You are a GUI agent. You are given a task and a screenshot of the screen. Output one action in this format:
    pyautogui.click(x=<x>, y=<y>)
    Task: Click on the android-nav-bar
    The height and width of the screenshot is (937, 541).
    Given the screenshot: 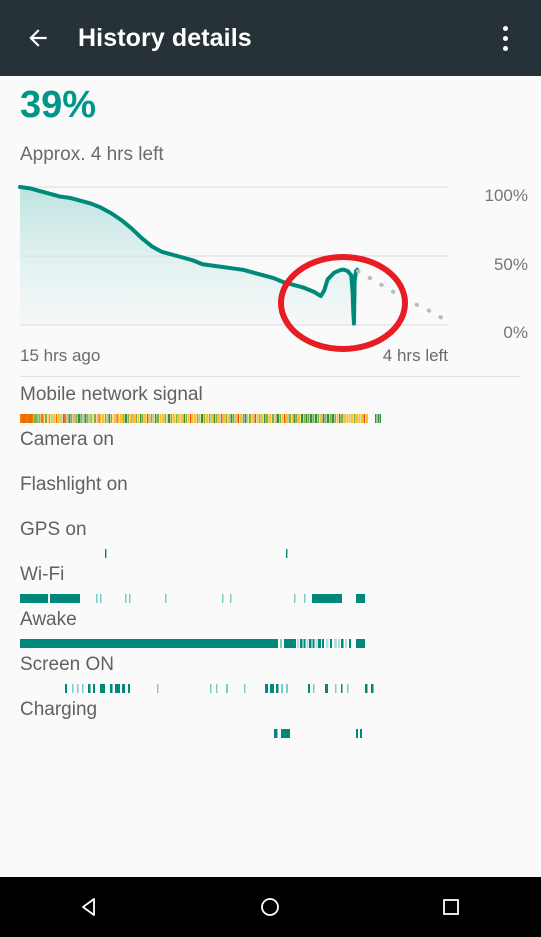 What is the action you would take?
    pyautogui.click(x=270, y=907)
    